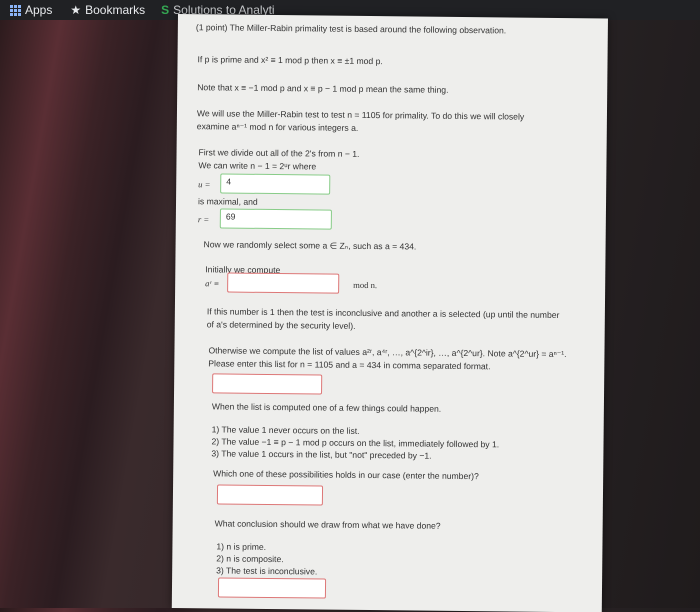 This screenshot has height=612, width=700. Describe the element at coordinates (39, 10) in the screenshot. I see `apps-label: Apps` at that location.